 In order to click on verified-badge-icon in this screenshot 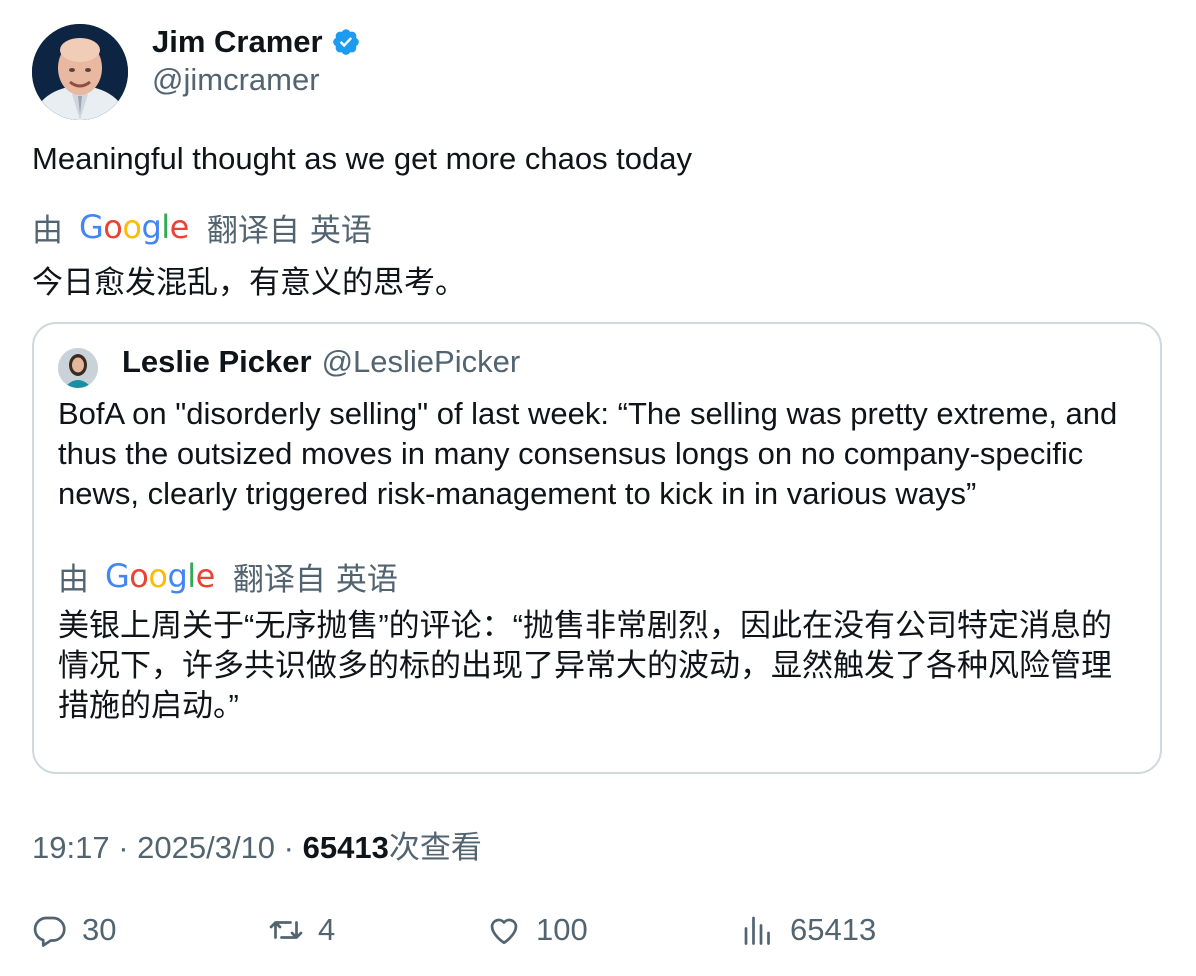, I will do `click(346, 42)`.